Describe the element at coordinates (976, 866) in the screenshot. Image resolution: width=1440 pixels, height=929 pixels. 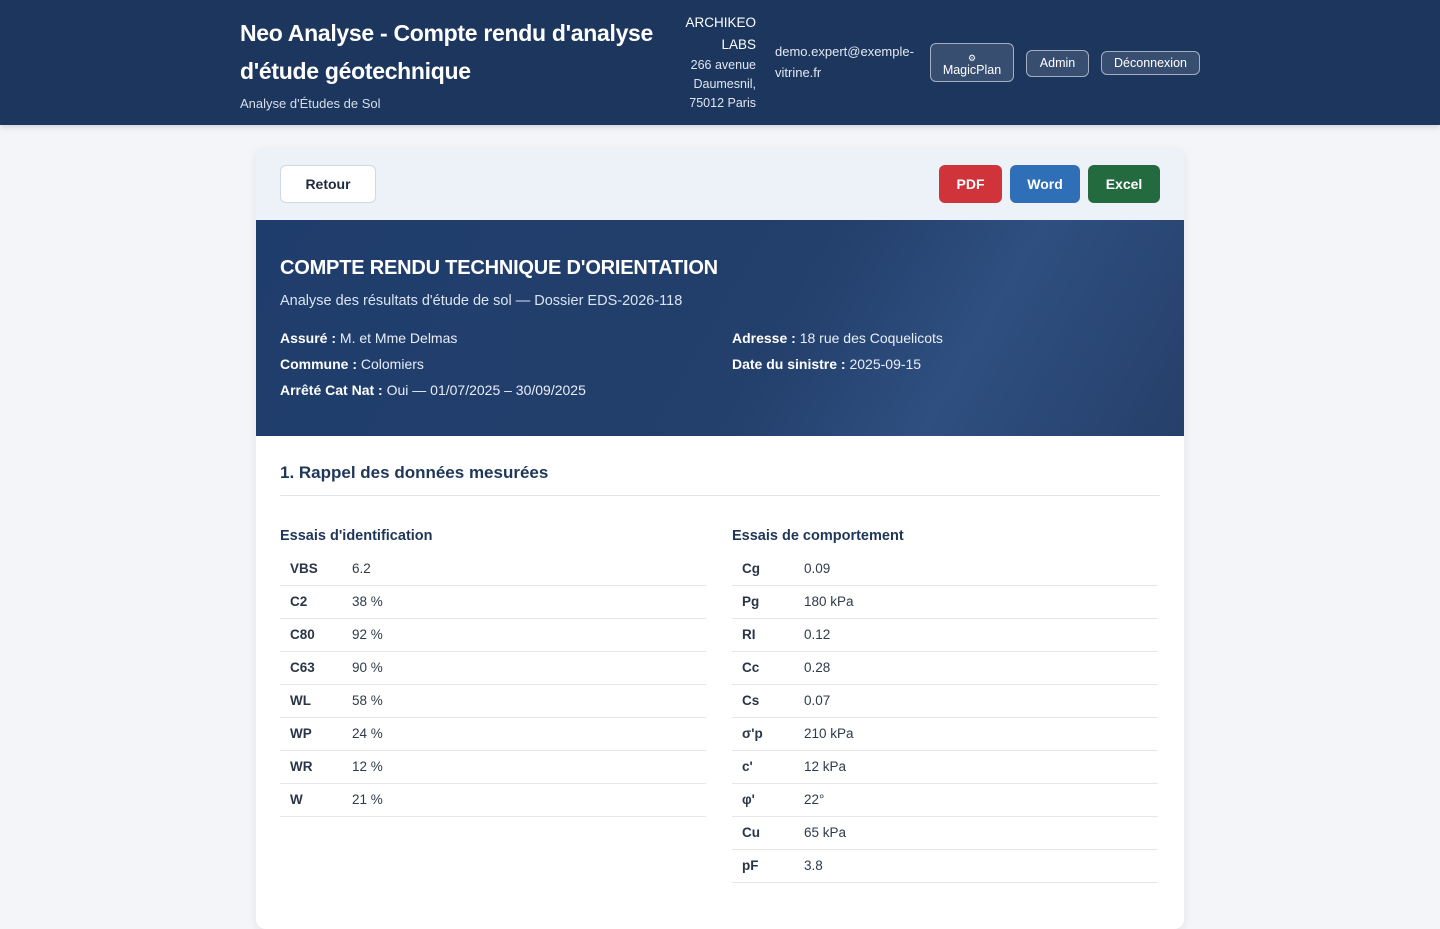
I see `param-value: 3.8` at that location.